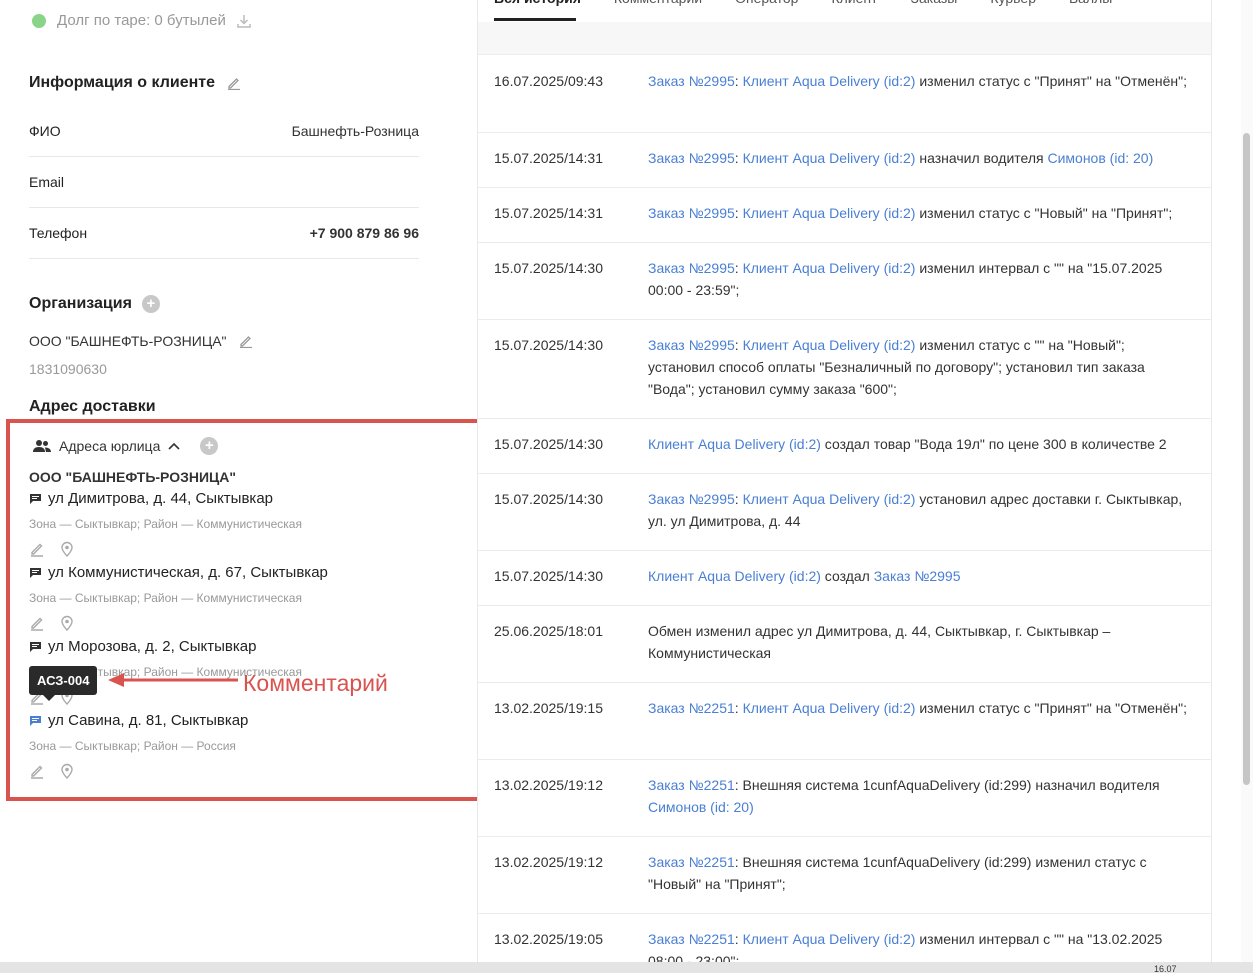 The width and height of the screenshot is (1253, 973). What do you see at coordinates (537, 6) in the screenshot?
I see `tab-all-history: Вся история` at bounding box center [537, 6].